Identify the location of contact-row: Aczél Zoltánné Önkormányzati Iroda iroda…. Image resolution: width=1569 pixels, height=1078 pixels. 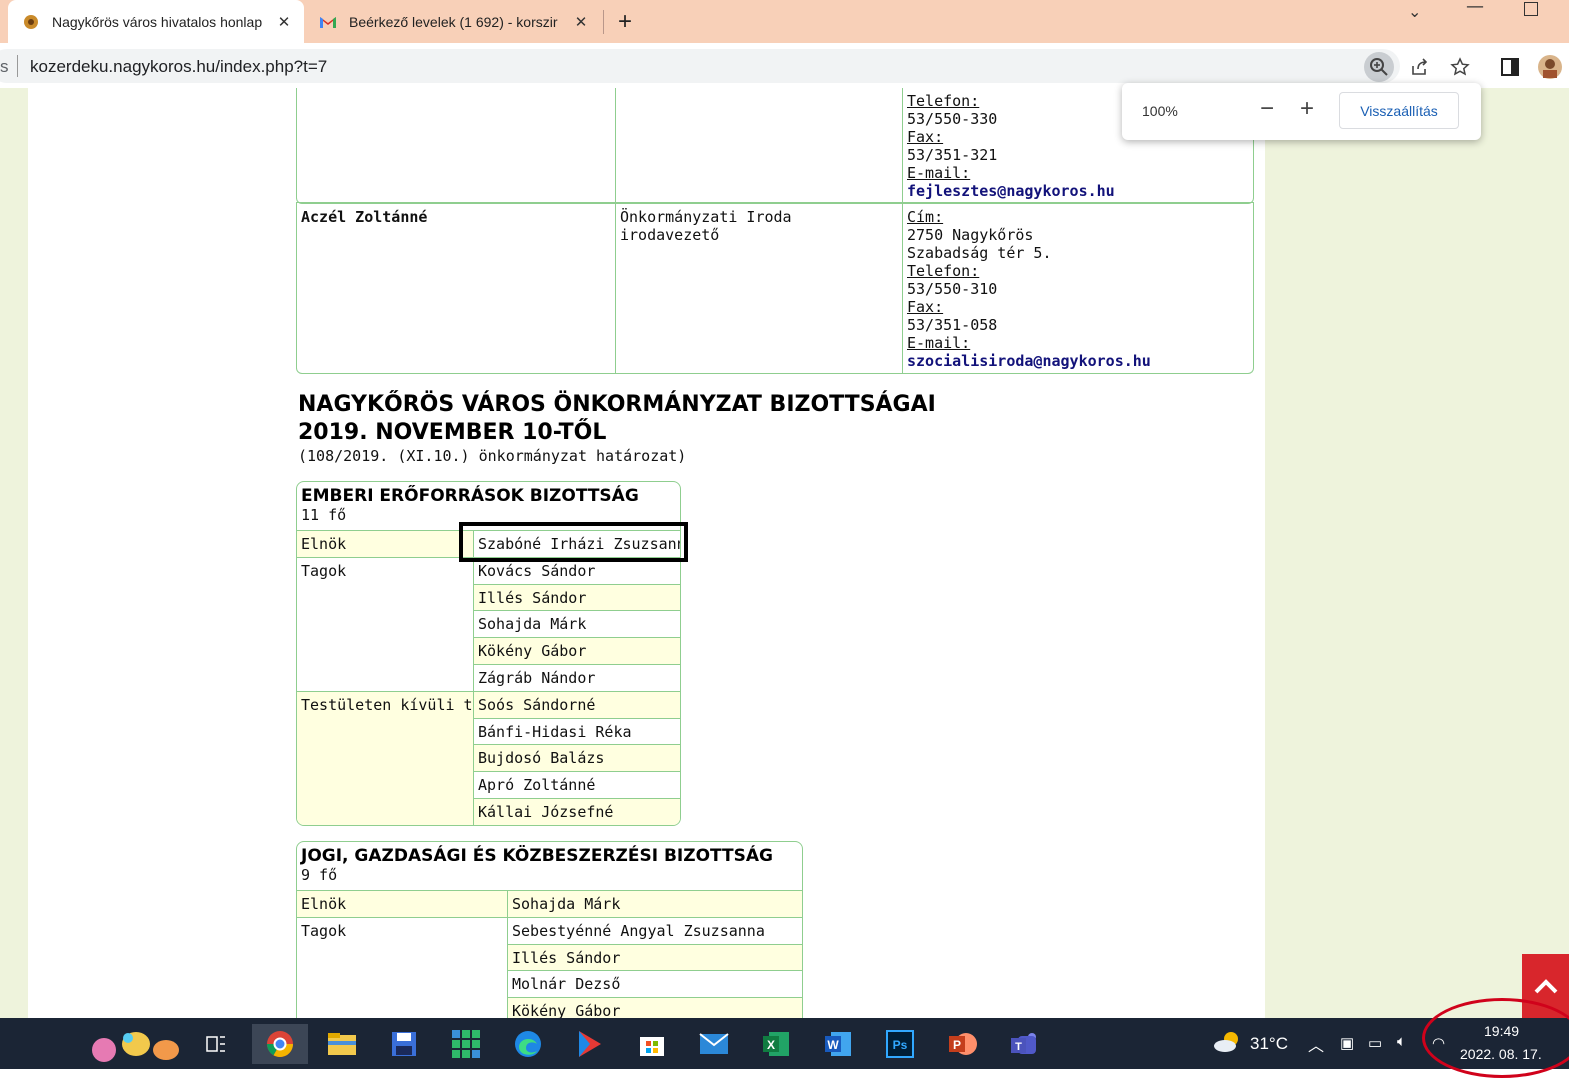
(775, 288).